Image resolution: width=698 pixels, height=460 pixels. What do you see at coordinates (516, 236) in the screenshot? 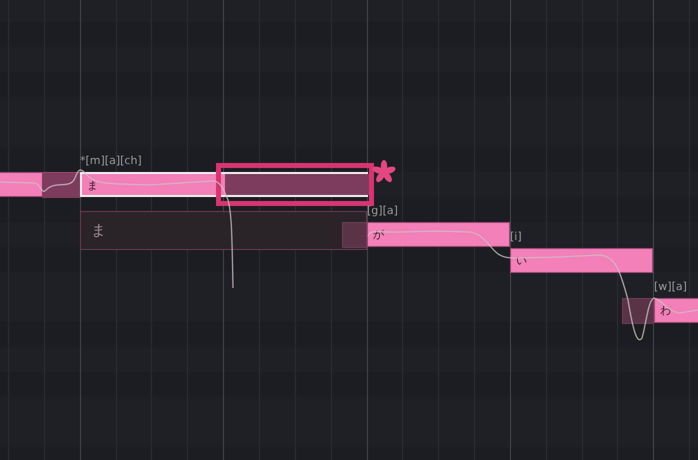
I see `phoneme-label: [i]` at bounding box center [516, 236].